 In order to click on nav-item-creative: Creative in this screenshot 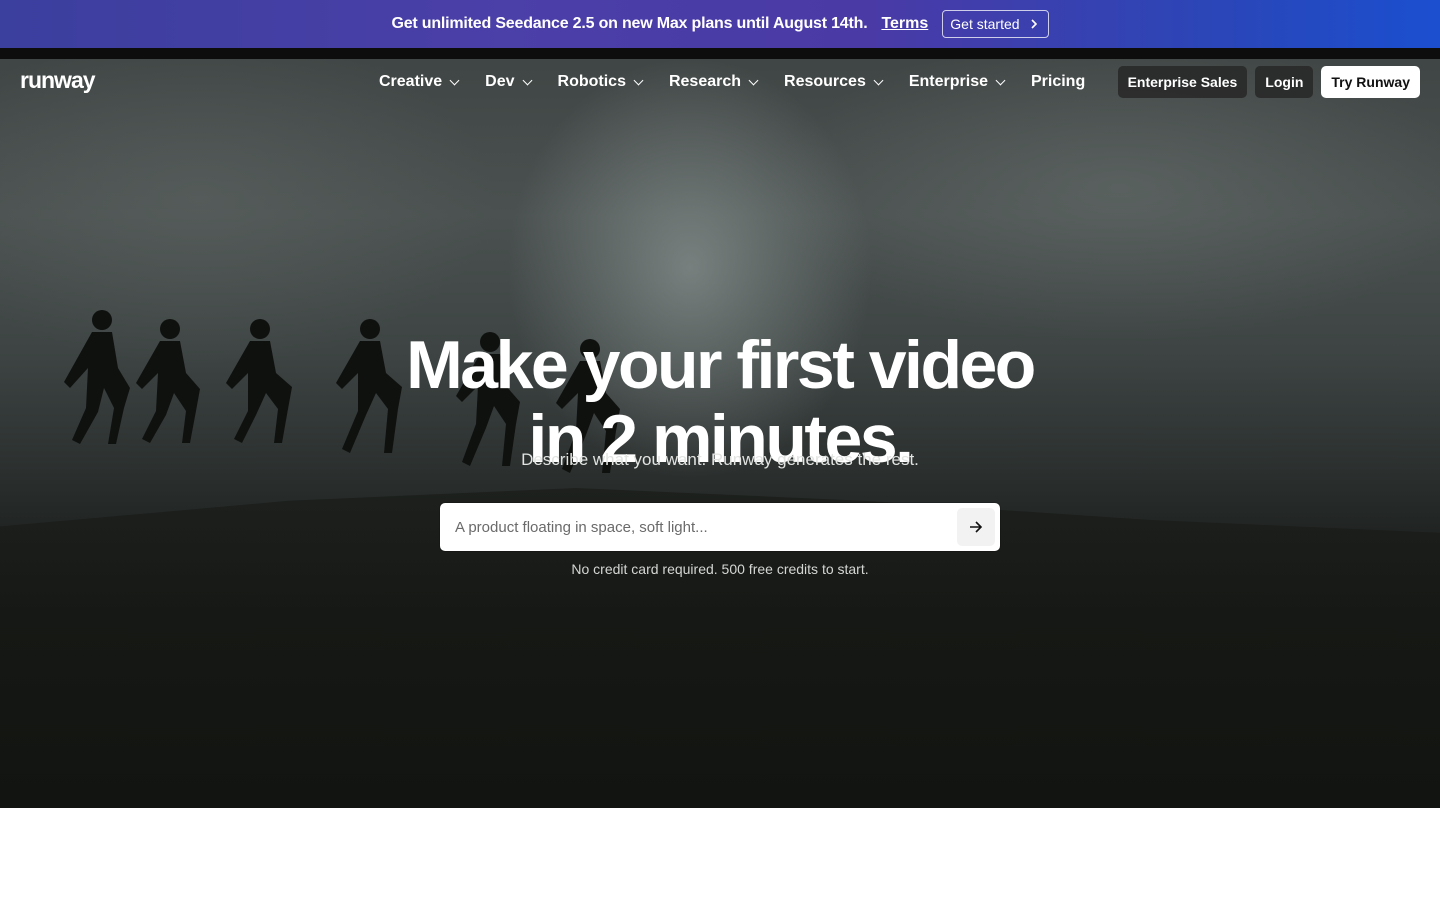, I will do `click(419, 82)`.